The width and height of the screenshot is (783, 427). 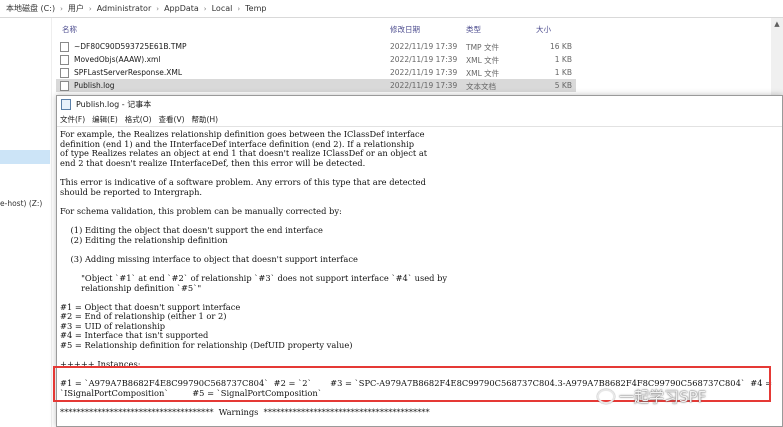 I want to click on file-name: SPFLastServerResponse.XML, so click(x=128, y=72).